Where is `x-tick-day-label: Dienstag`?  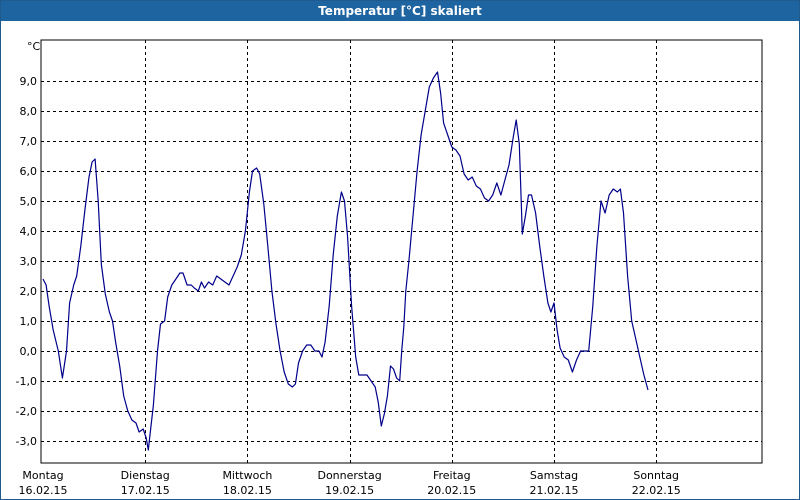
x-tick-day-label: Dienstag is located at coordinates (145, 475).